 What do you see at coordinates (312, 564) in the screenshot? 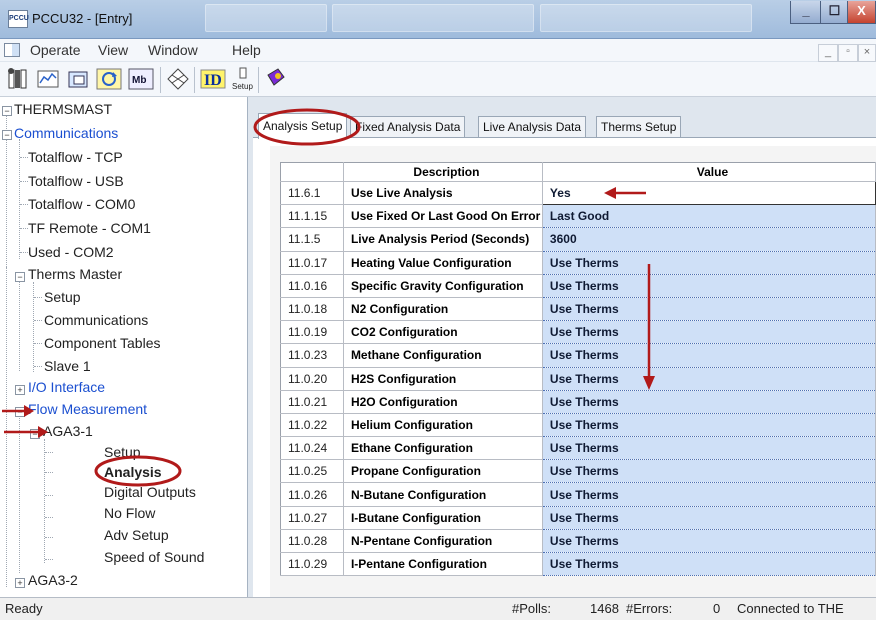
I see `row-number-cell: 11.0.29` at bounding box center [312, 564].